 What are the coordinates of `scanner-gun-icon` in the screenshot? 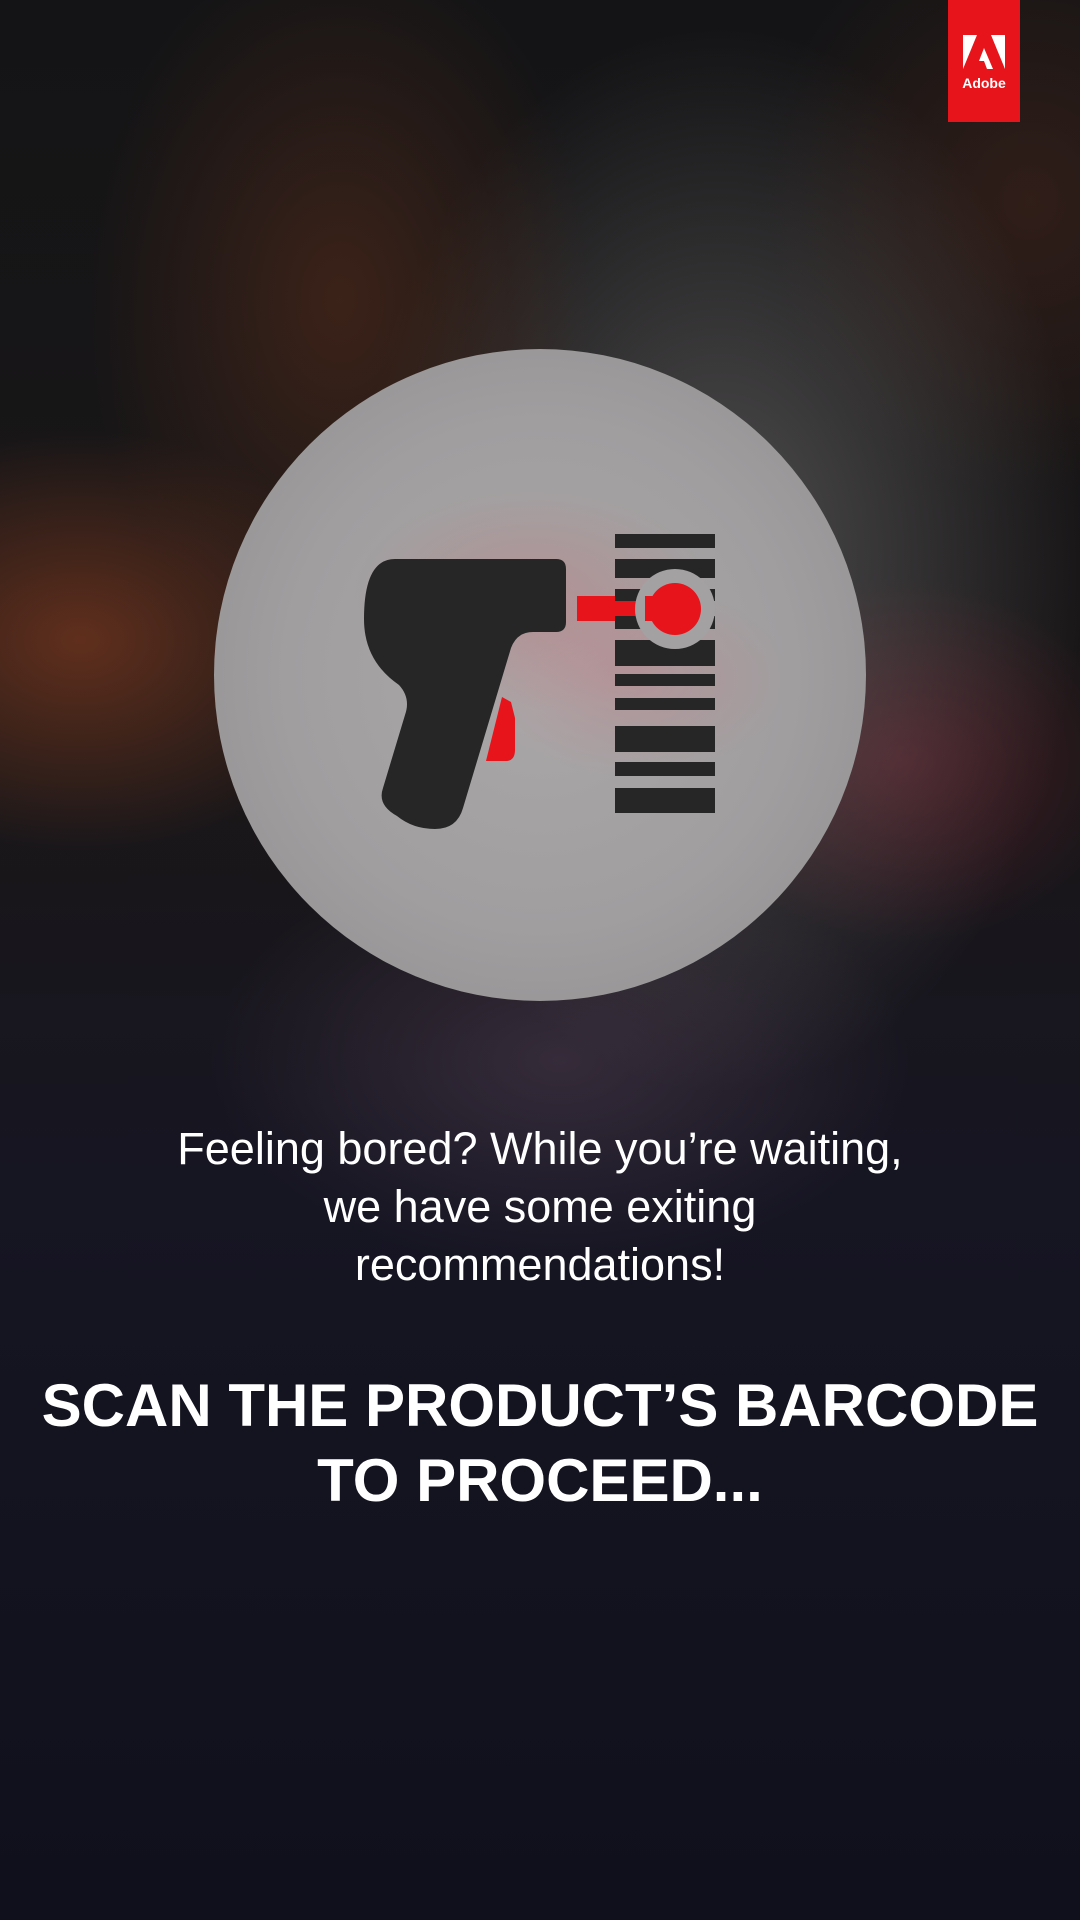 It's located at (465, 694).